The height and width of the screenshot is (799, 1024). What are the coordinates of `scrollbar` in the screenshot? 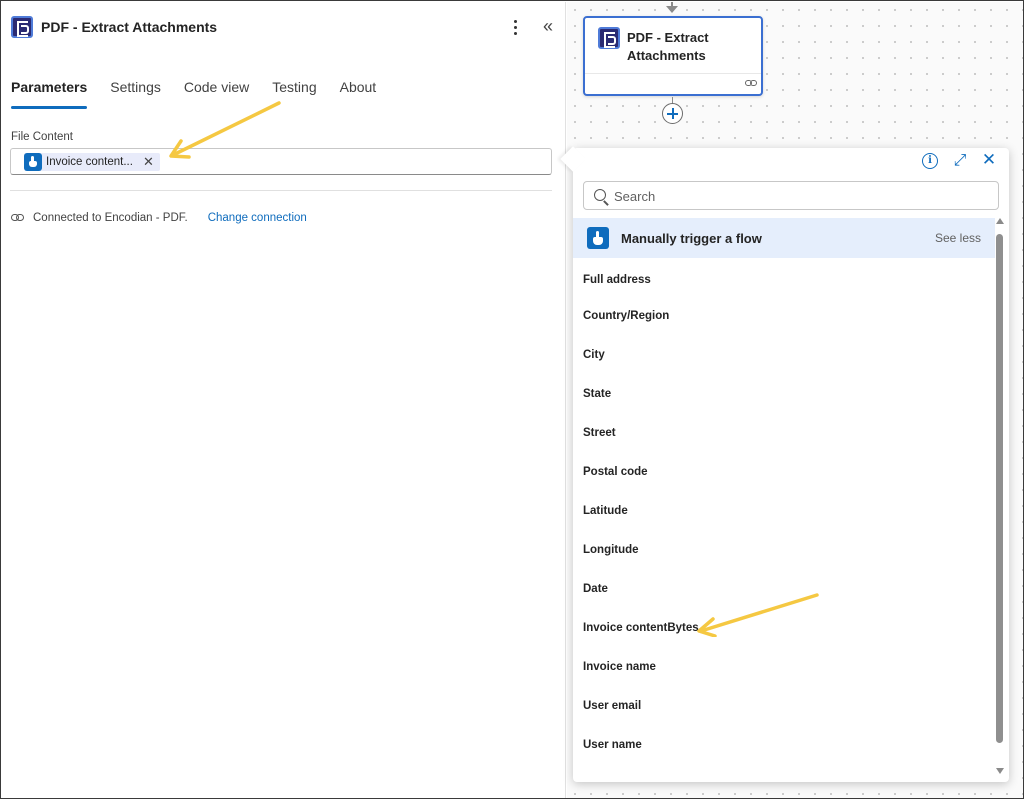 It's located at (1000, 498).